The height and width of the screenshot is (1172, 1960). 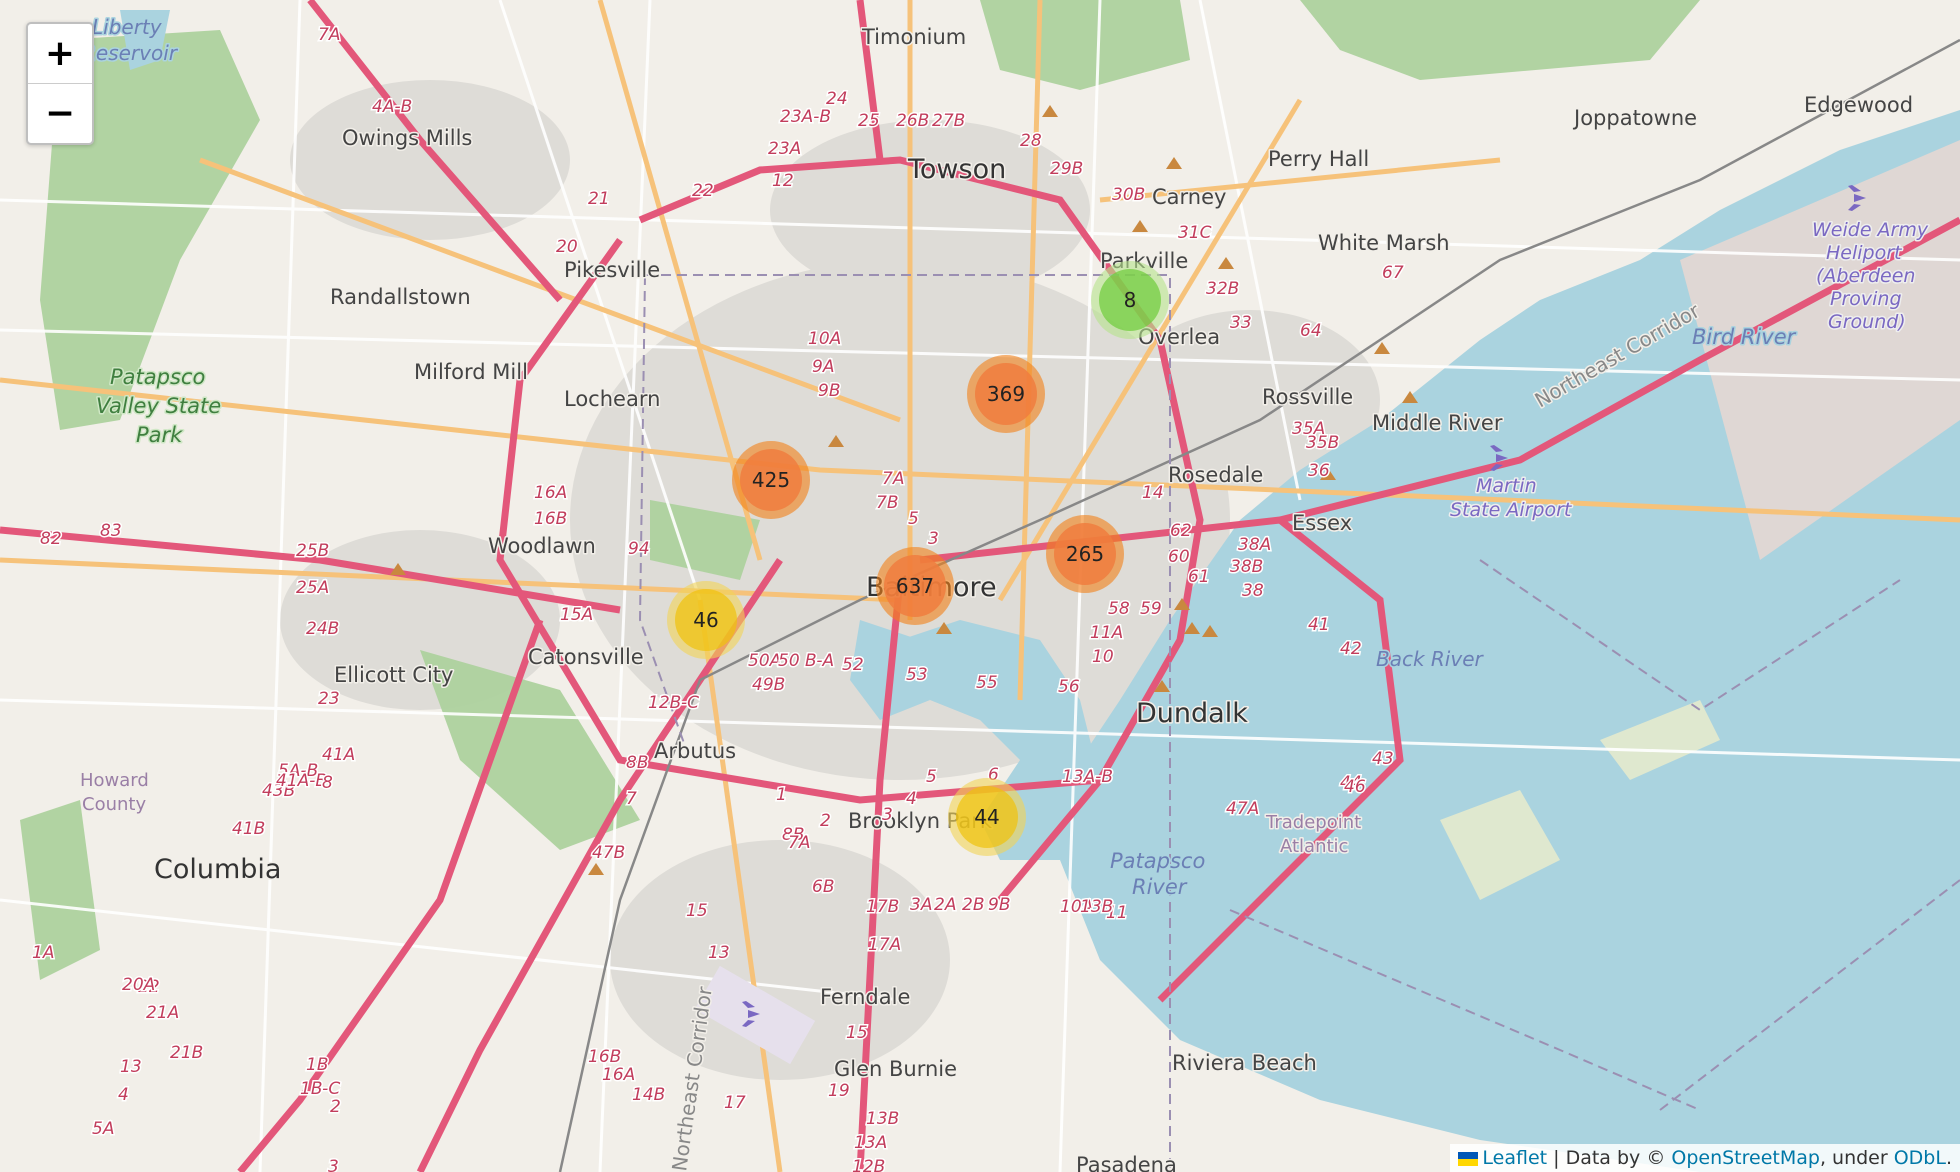 I want to click on road-shield-label: 17, so click(x=735, y=1103).